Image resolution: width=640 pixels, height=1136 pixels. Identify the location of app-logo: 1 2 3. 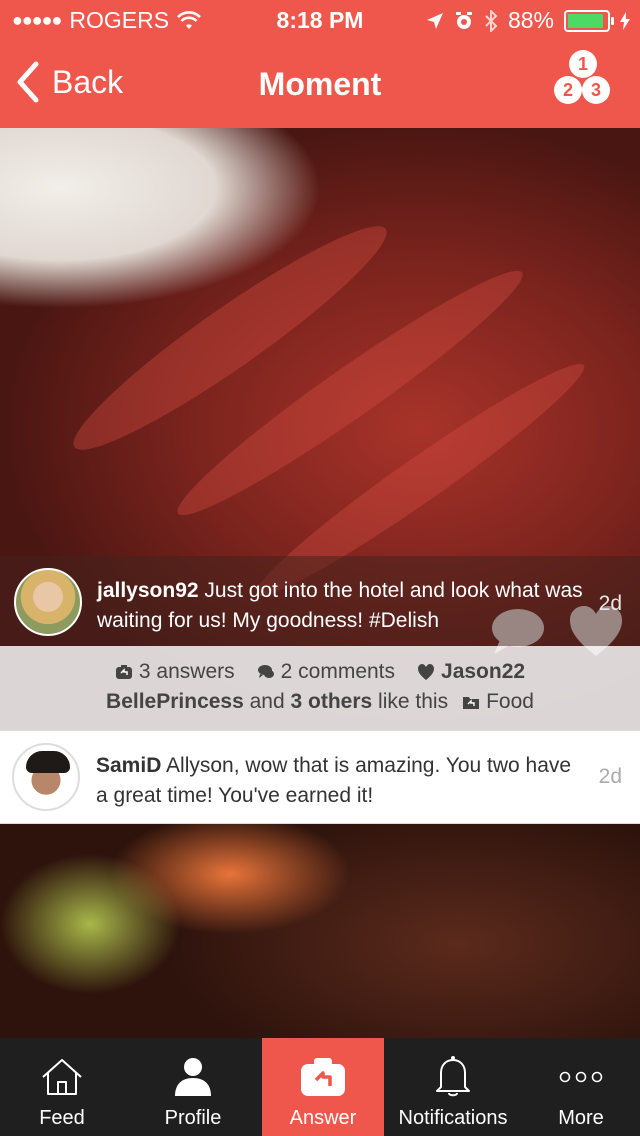
(583, 81).